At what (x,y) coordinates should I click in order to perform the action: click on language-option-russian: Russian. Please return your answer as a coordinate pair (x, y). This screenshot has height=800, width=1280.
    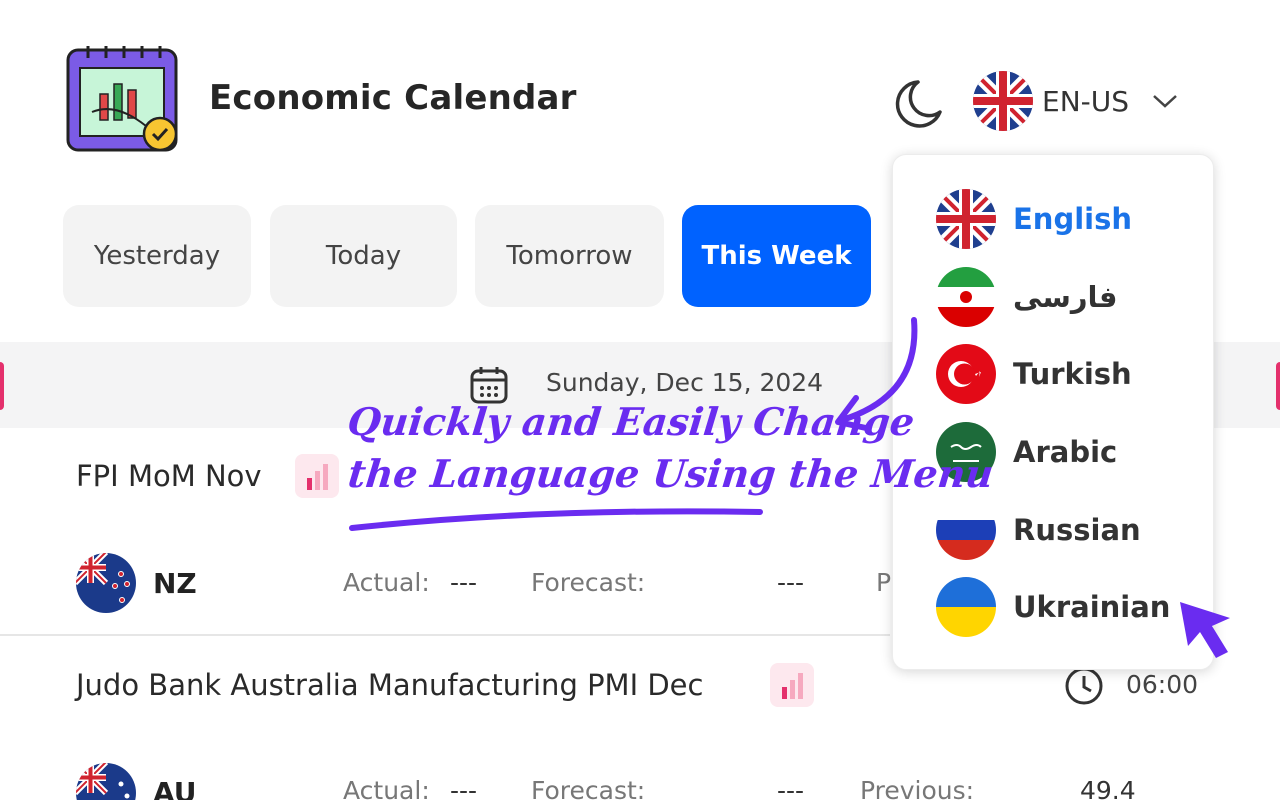
    Looking at the image, I should click on (1038, 530).